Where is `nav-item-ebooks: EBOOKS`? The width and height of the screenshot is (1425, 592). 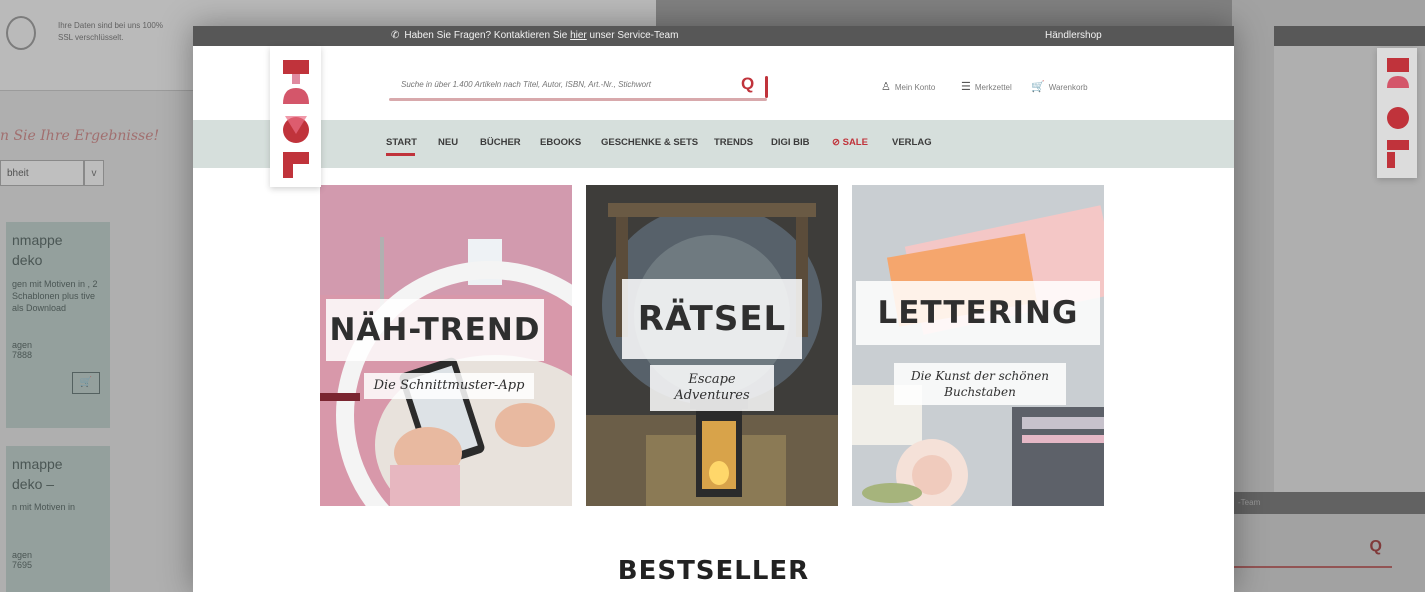 nav-item-ebooks: EBOOKS is located at coordinates (560, 142).